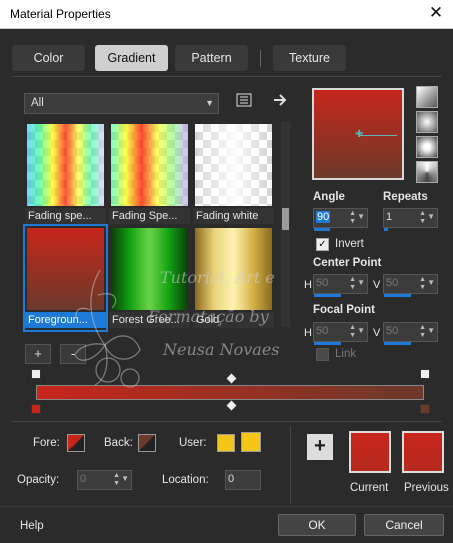 The width and height of the screenshot is (453, 543). What do you see at coordinates (346, 354) in the screenshot?
I see `link-label: Link` at bounding box center [346, 354].